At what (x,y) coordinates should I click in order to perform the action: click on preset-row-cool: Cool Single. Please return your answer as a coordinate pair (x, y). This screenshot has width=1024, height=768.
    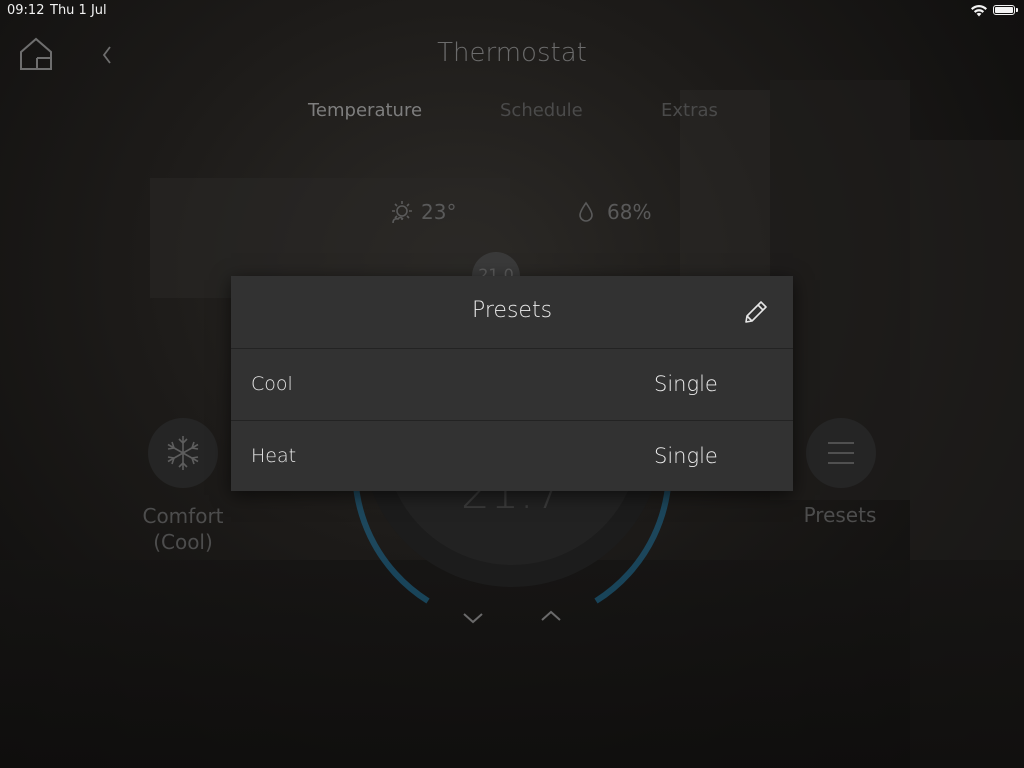
    Looking at the image, I should click on (512, 385).